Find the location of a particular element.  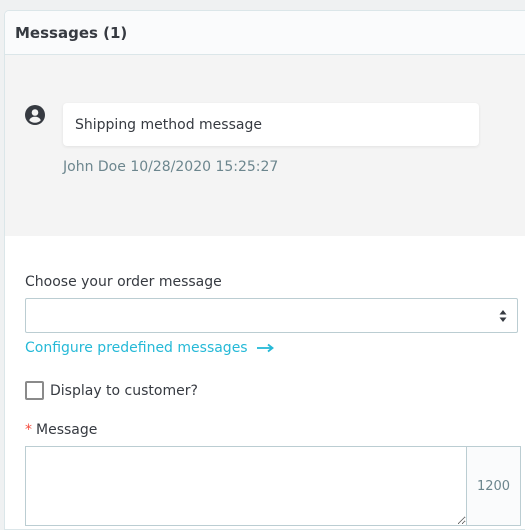

message-author: John Doe is located at coordinates (94, 167).